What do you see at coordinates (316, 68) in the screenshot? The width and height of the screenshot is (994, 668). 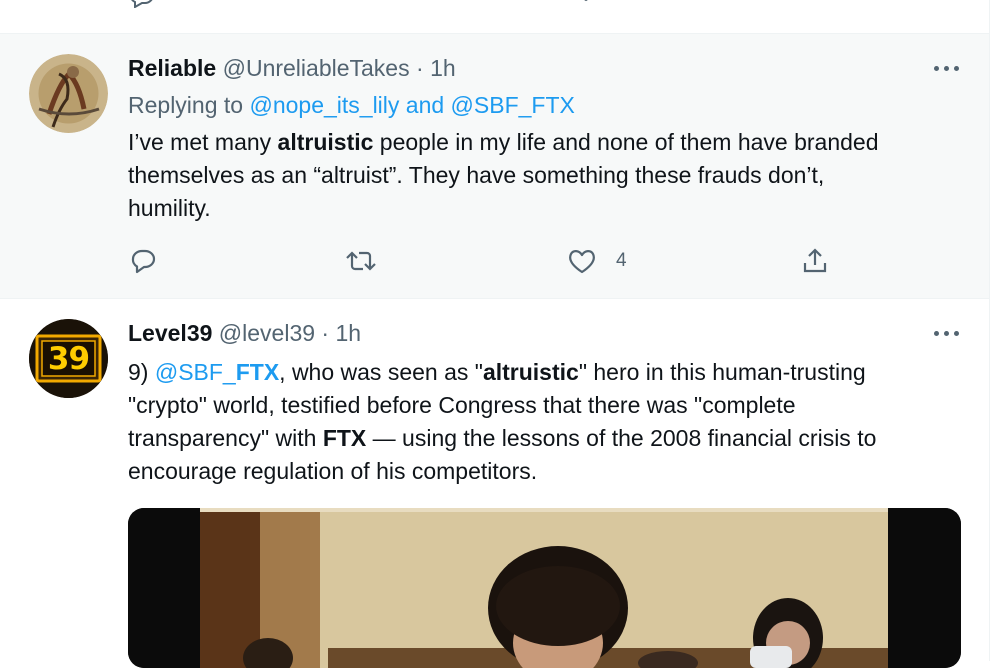 I see `handle: @UnreliableTakes` at bounding box center [316, 68].